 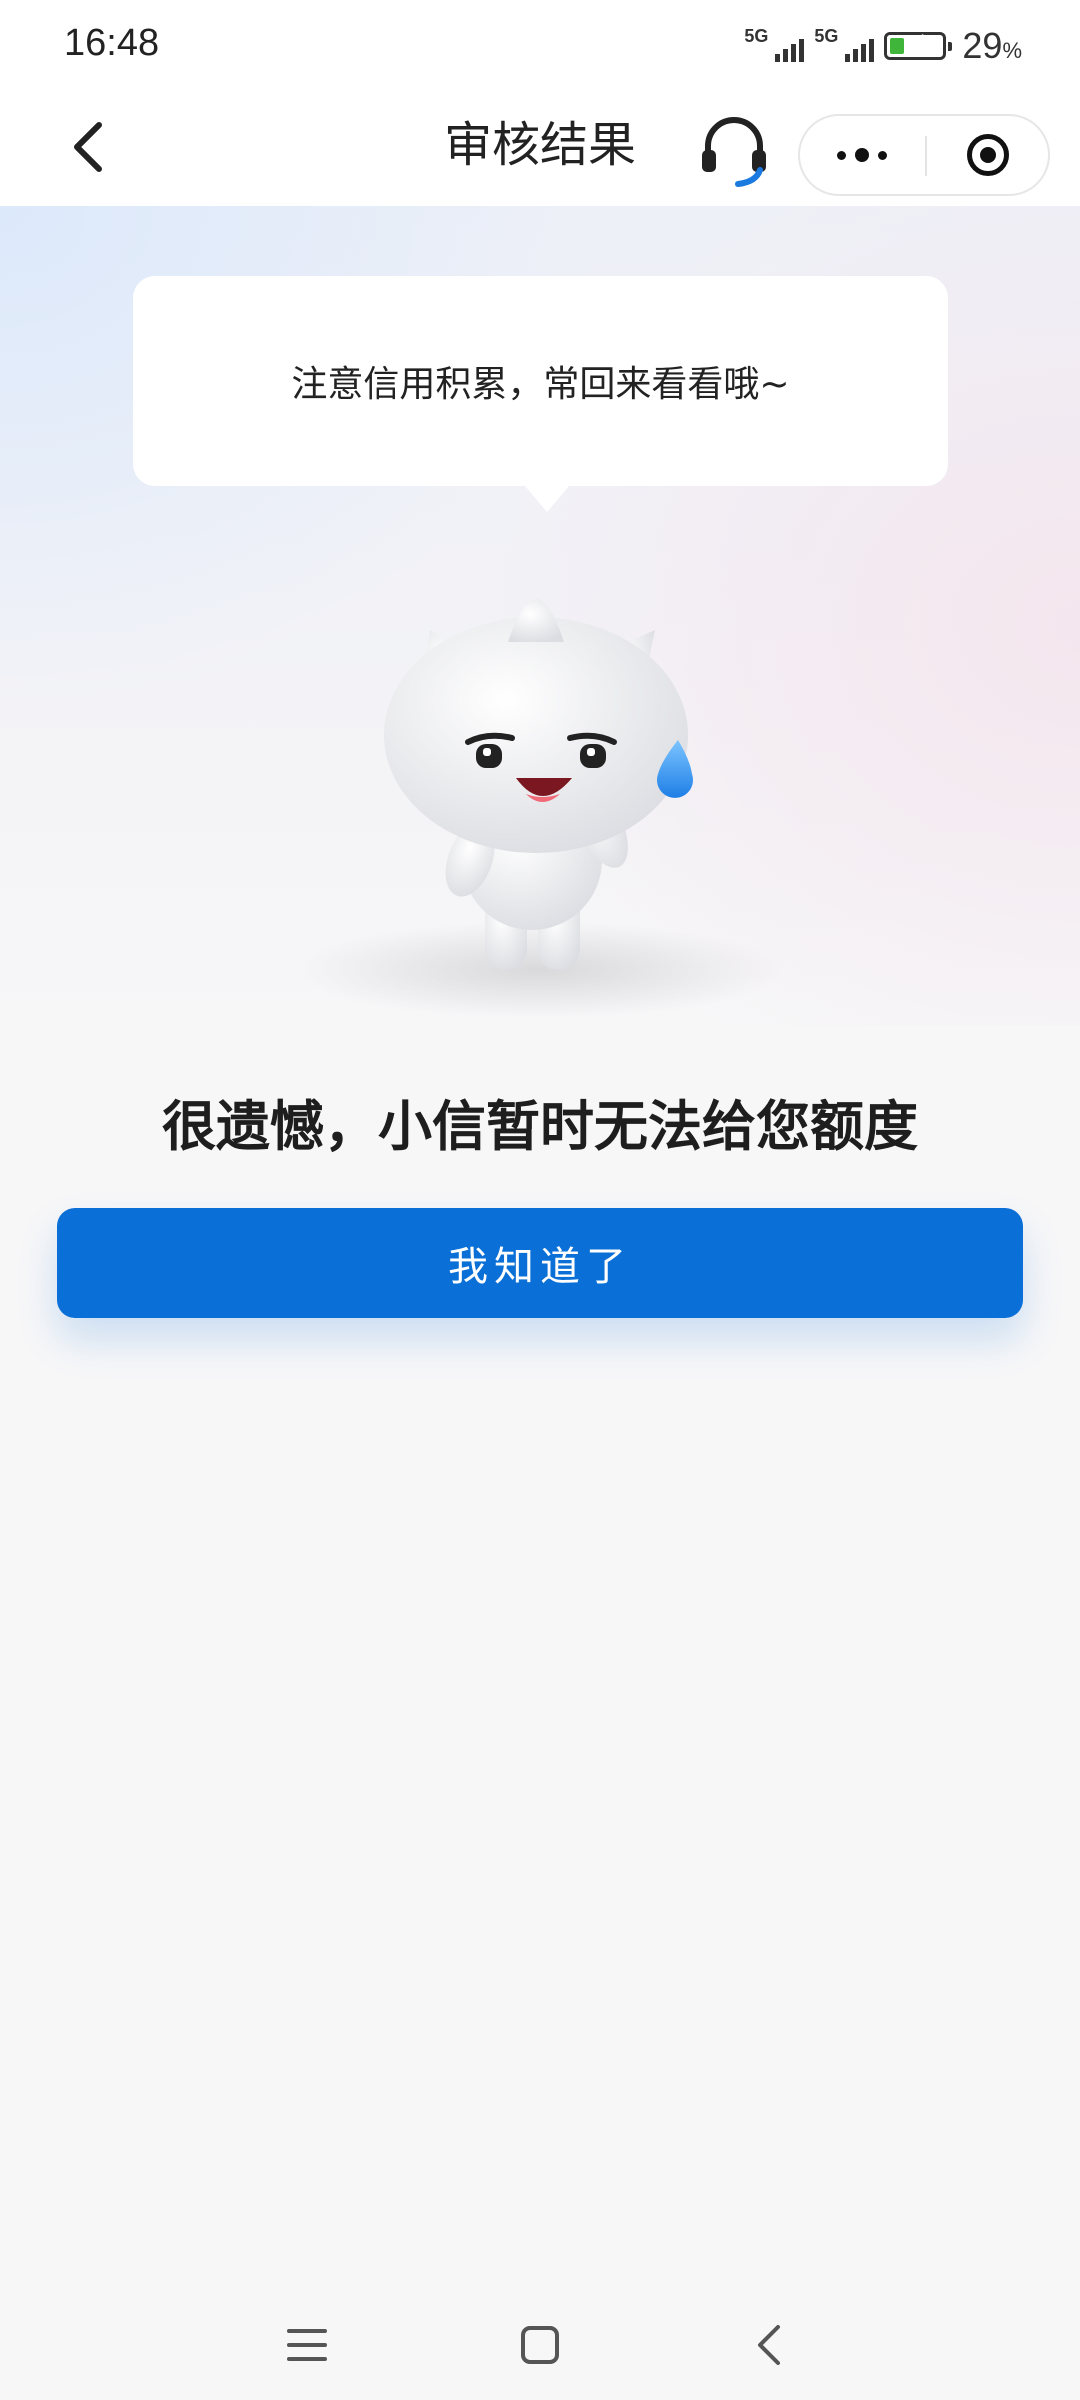 I want to click on result-headline: 很遗憾，小信暂时无法给您额度, so click(x=540, y=1126).